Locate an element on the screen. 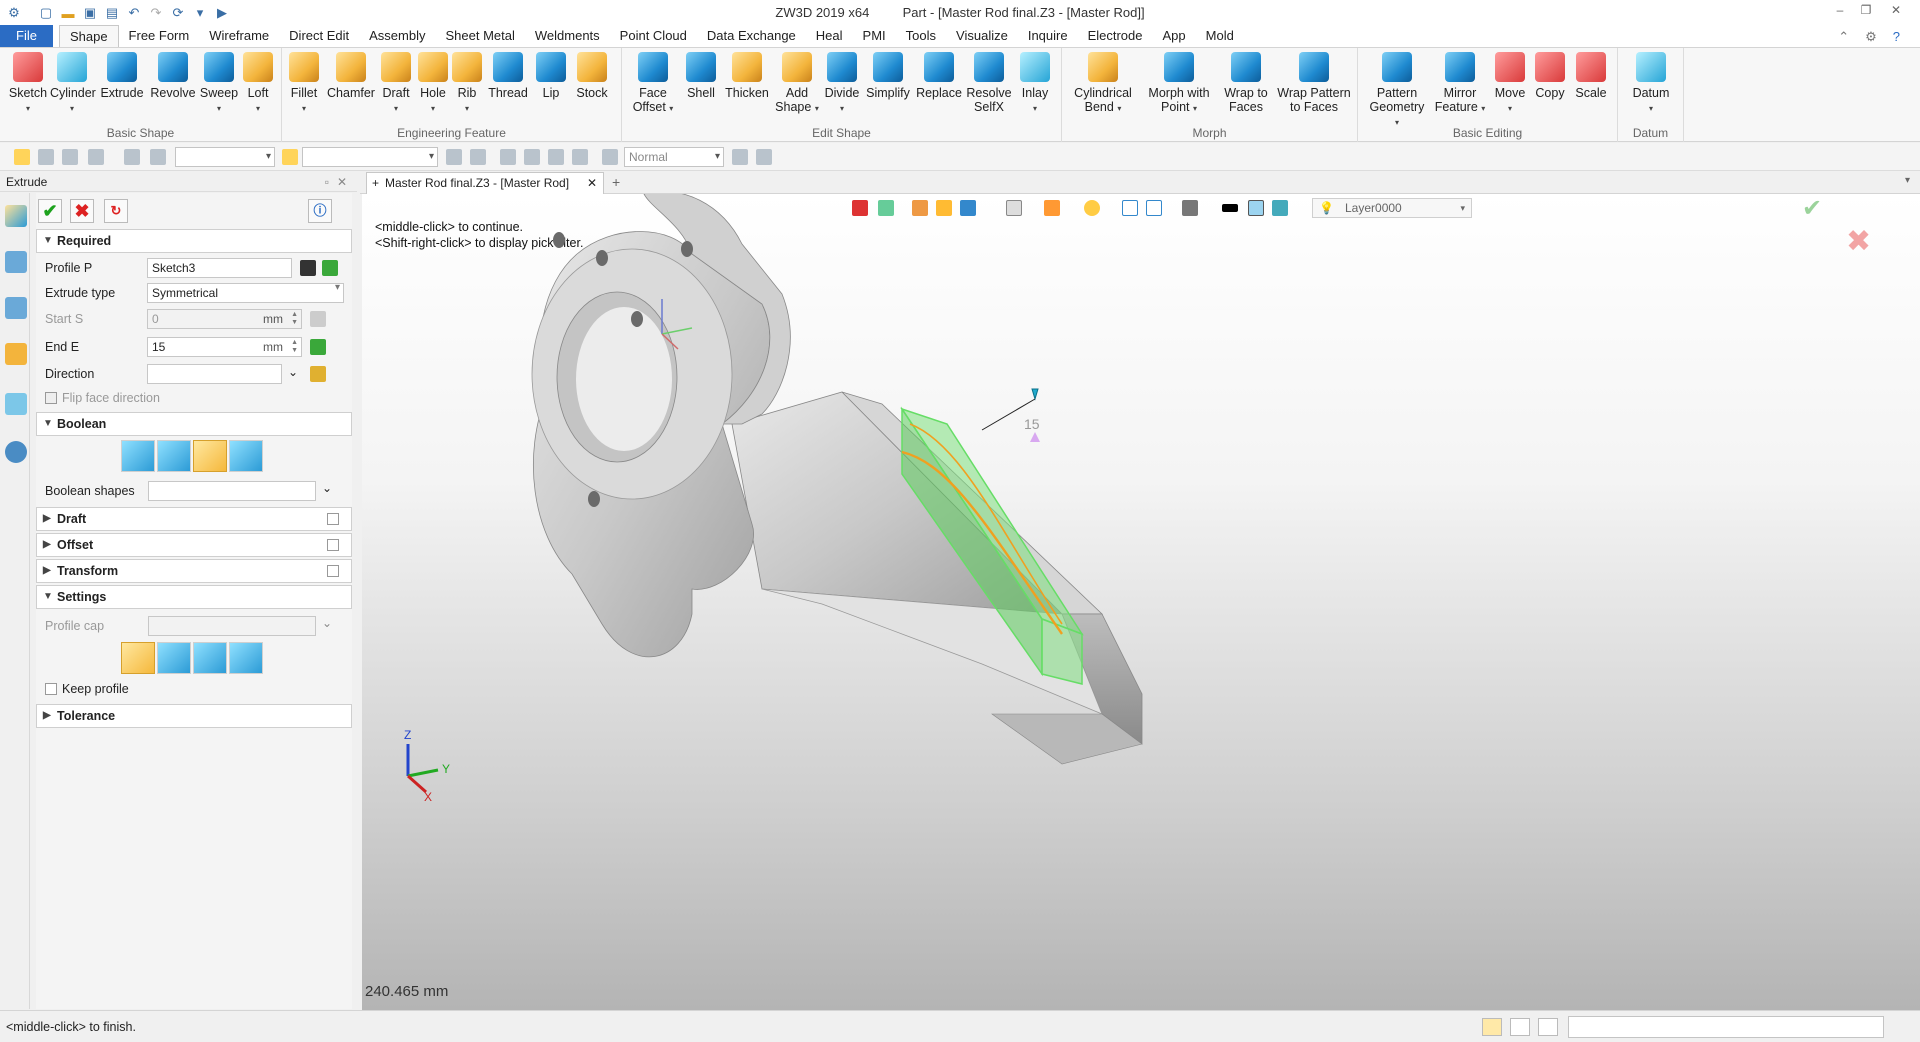 This screenshot has height=1042, width=1920. open-folder-icon: ▬ is located at coordinates (68, 13).